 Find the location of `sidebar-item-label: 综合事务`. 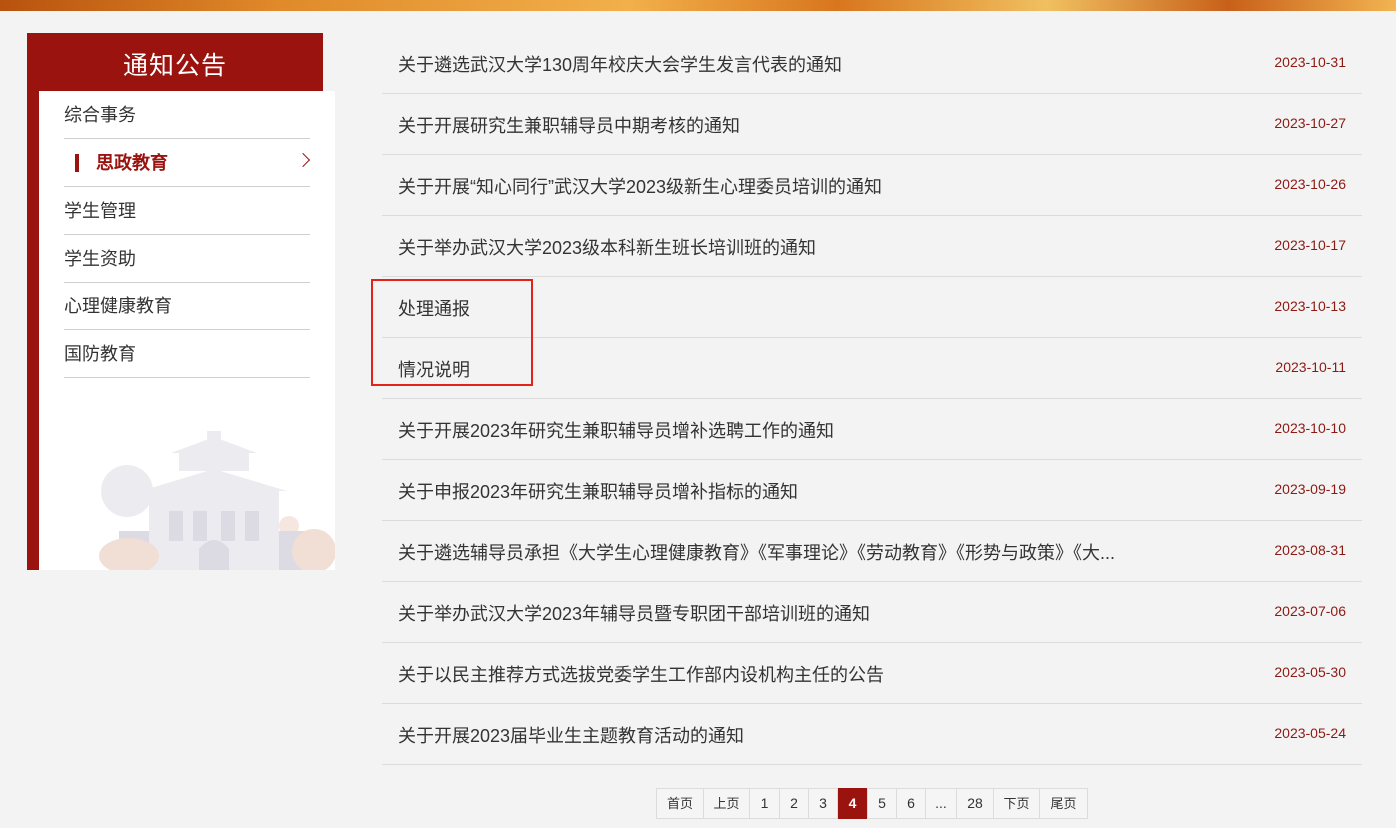

sidebar-item-label: 综合事务 is located at coordinates (100, 115).